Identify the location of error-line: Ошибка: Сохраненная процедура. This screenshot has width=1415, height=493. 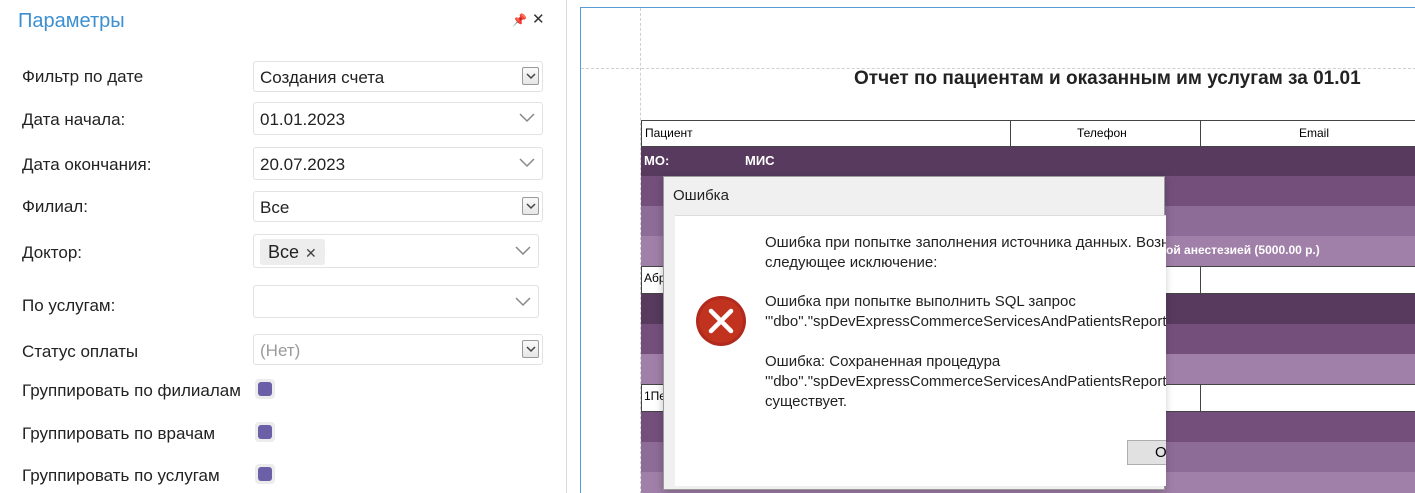
(883, 361).